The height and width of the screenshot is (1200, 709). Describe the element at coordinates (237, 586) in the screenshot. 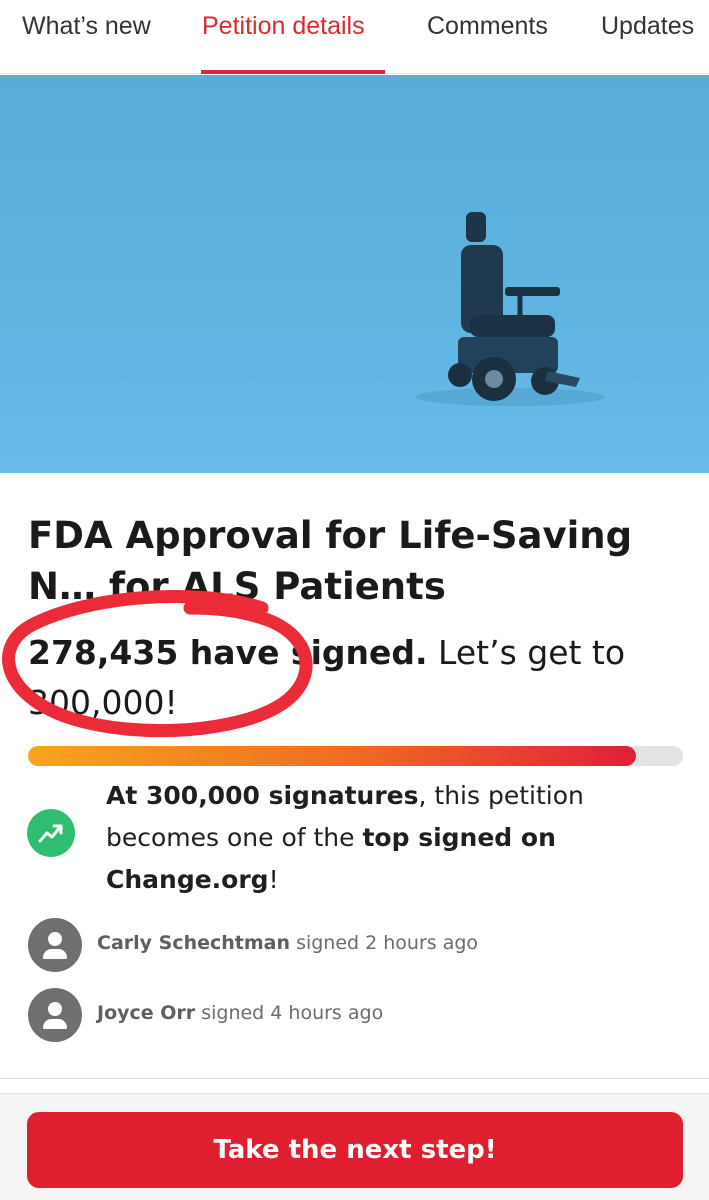

I see `petition-title-line2: N… for ALS Patients` at that location.